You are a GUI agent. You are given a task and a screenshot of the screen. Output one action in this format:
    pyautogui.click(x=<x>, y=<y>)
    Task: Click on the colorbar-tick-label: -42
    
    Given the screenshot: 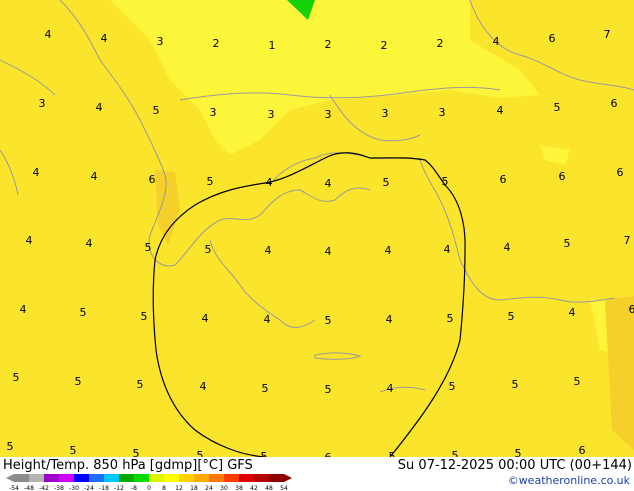 What is the action you would take?
    pyautogui.click(x=44, y=488)
    